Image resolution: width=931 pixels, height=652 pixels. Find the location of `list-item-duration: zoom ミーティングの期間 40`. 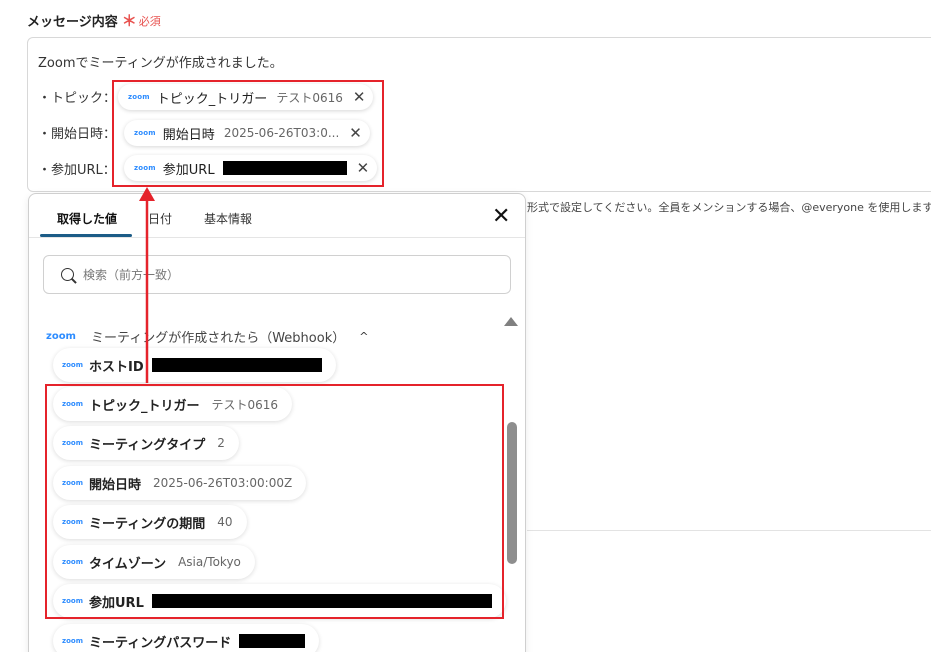

list-item-duration: zoom ミーティングの期間 40 is located at coordinates (150, 522).